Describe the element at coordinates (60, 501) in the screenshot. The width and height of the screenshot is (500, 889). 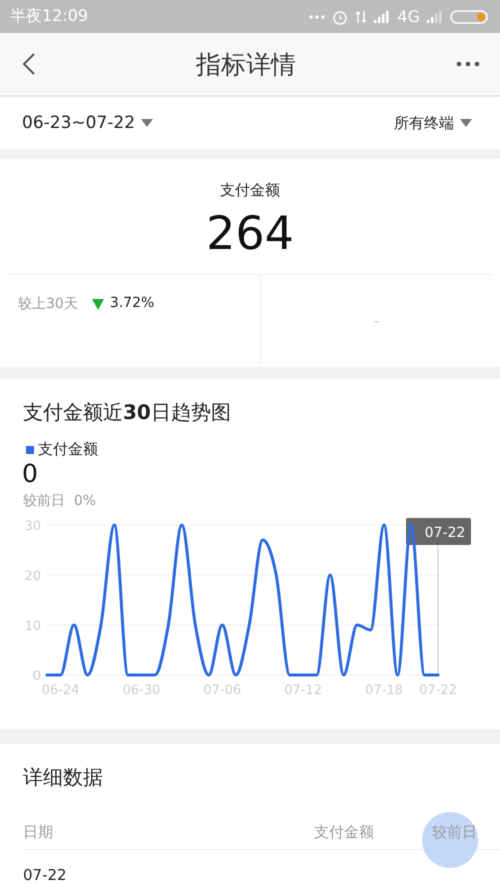
I see `daily-compare: 较前日 0%` at that location.